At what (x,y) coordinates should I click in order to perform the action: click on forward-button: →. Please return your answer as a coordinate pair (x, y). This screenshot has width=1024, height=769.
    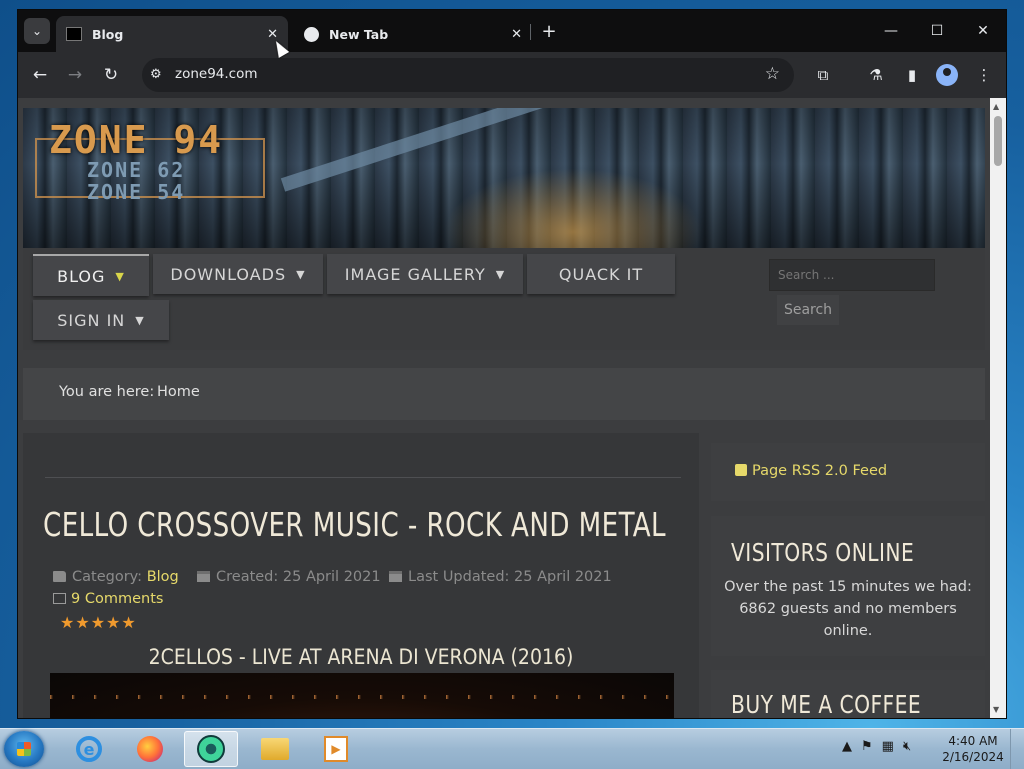
    Looking at the image, I should click on (75, 75).